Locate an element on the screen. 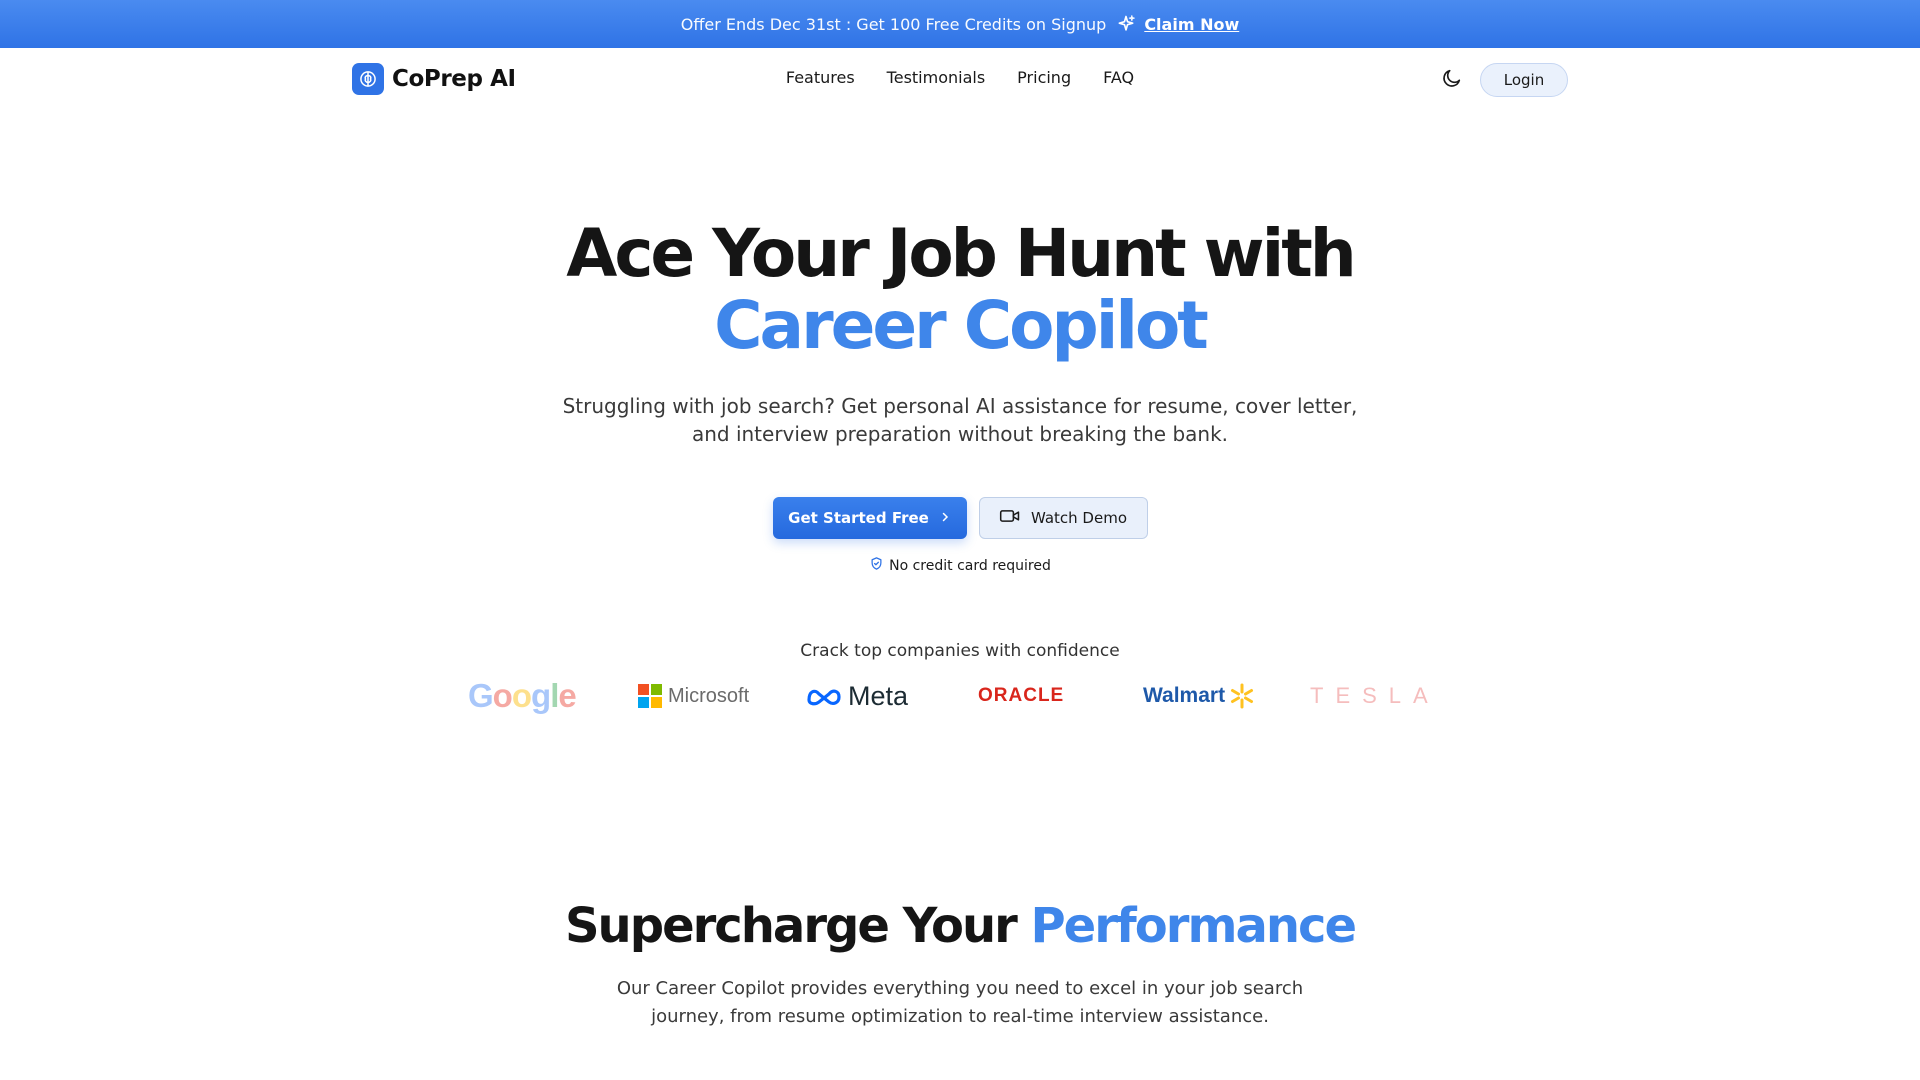 This screenshot has height=1080, width=1920. video-icon is located at coordinates (1010, 518).